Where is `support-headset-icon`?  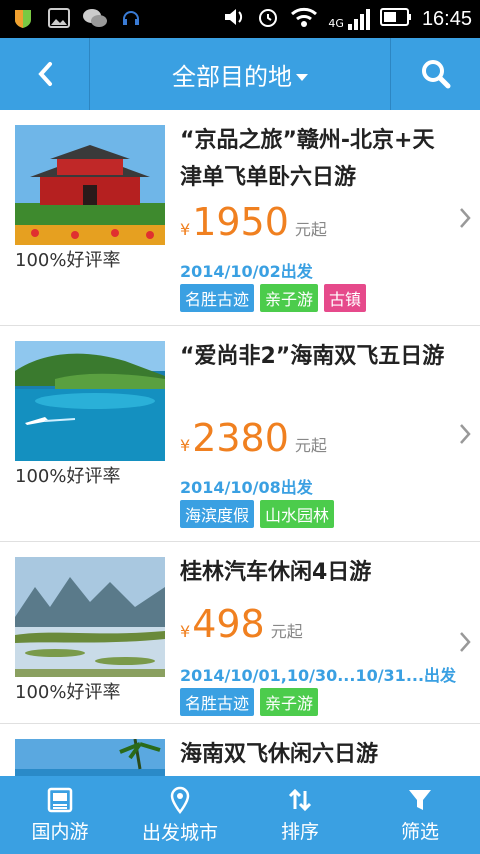
support-headset-icon is located at coordinates (131, 18).